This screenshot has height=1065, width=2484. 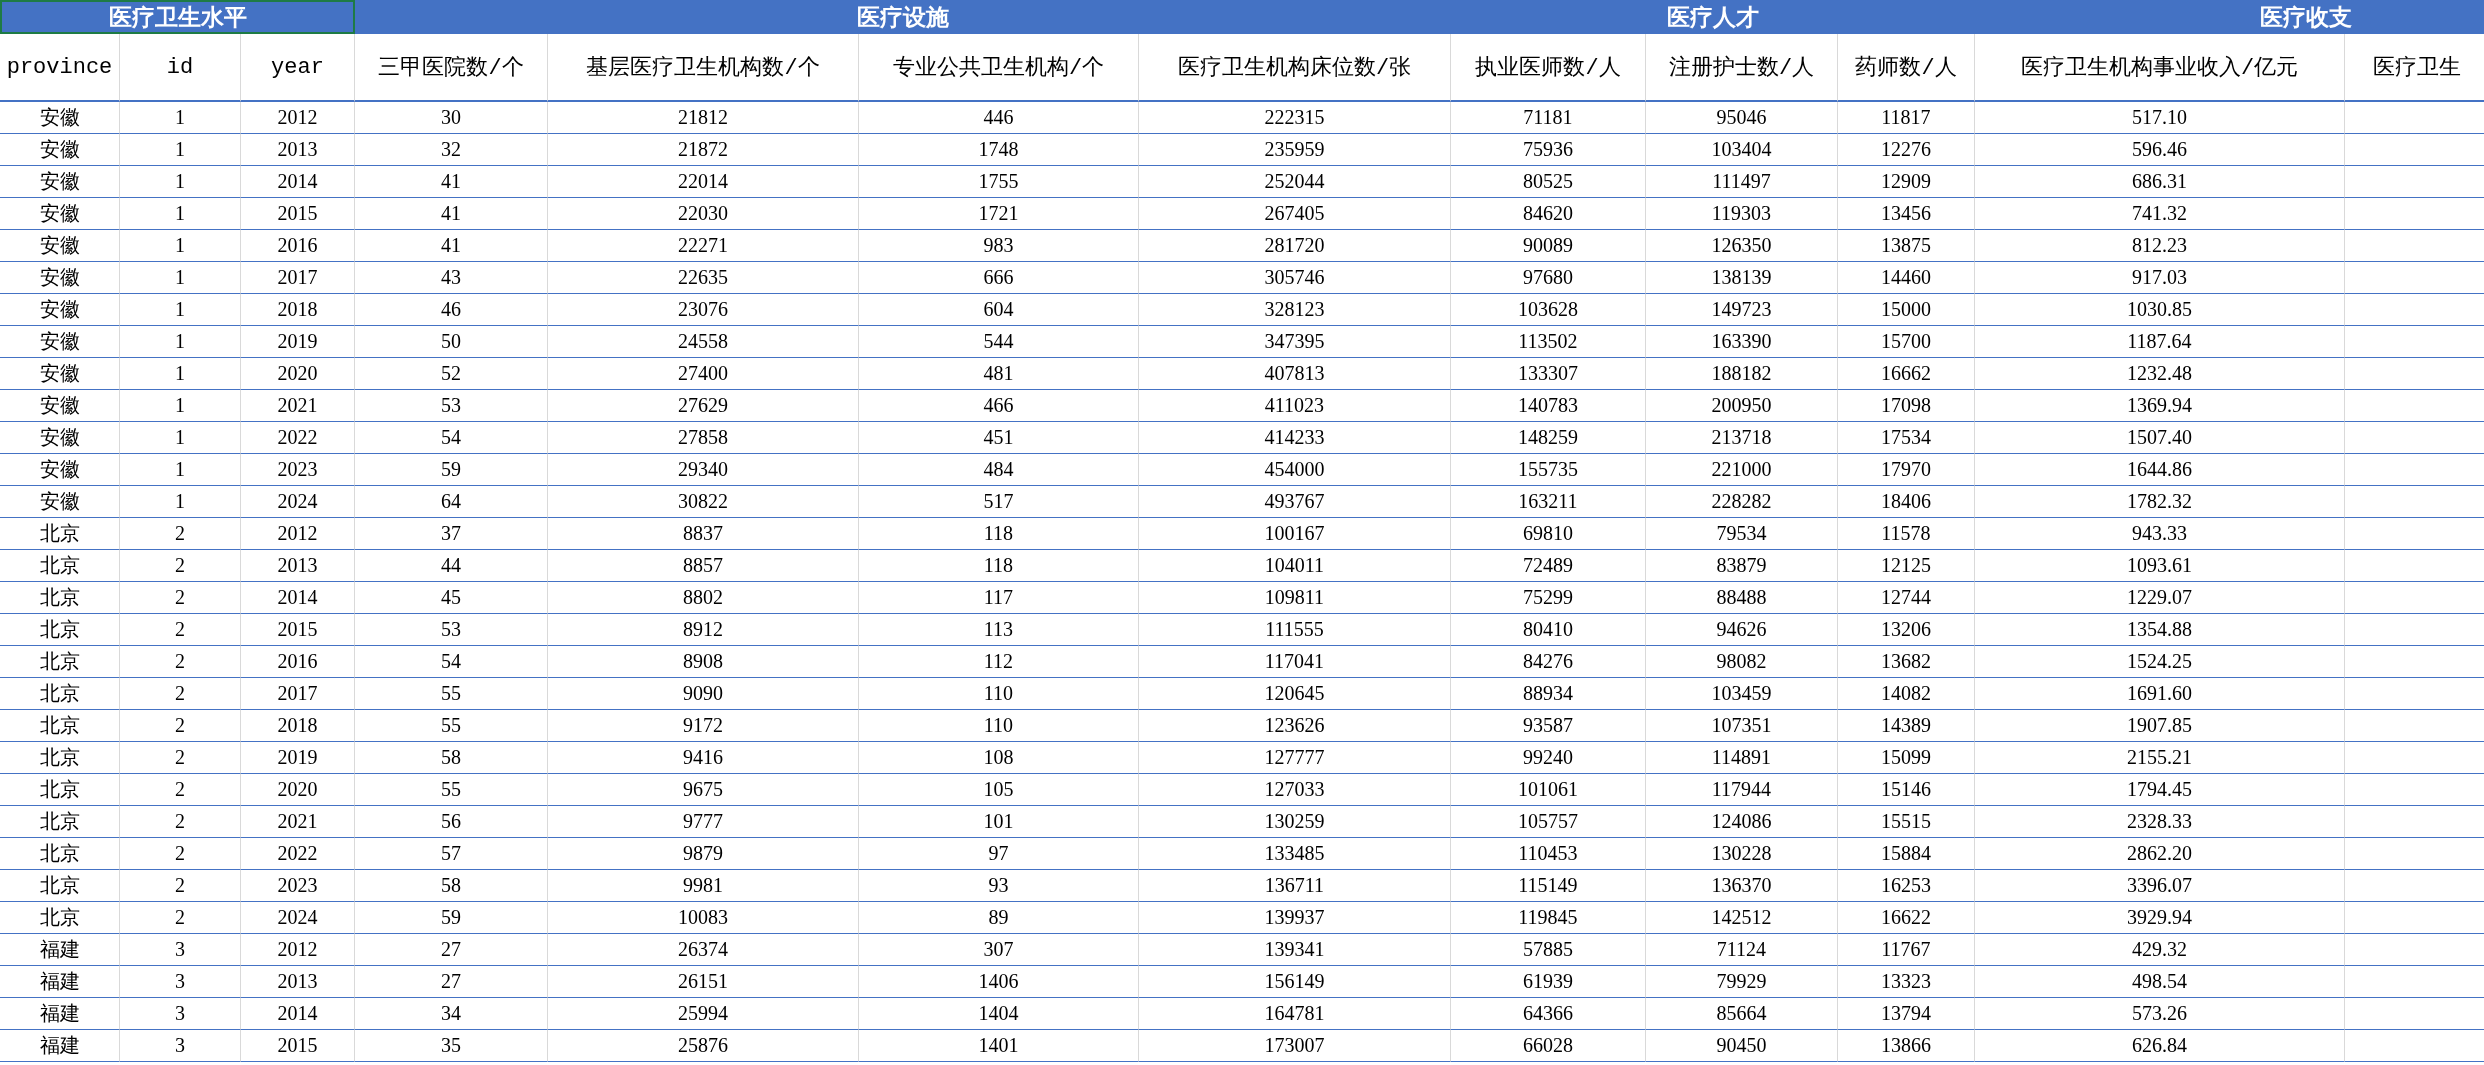 I want to click on table-cell: 27, so click(x=451, y=950).